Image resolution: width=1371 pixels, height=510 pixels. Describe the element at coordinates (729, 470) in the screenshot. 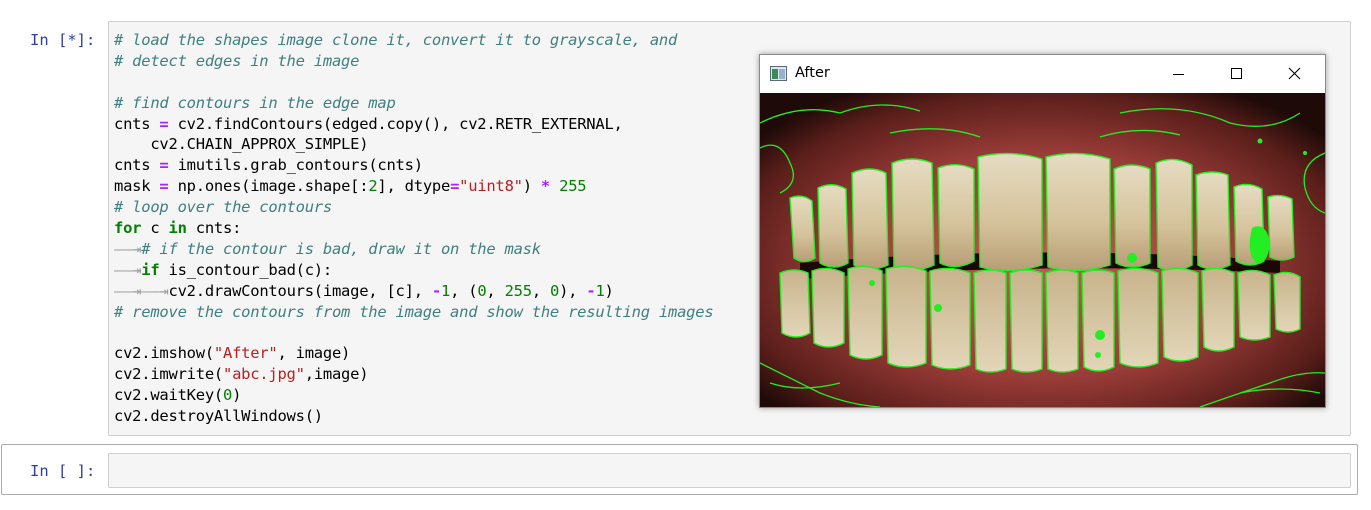

I see `code-input-area` at that location.